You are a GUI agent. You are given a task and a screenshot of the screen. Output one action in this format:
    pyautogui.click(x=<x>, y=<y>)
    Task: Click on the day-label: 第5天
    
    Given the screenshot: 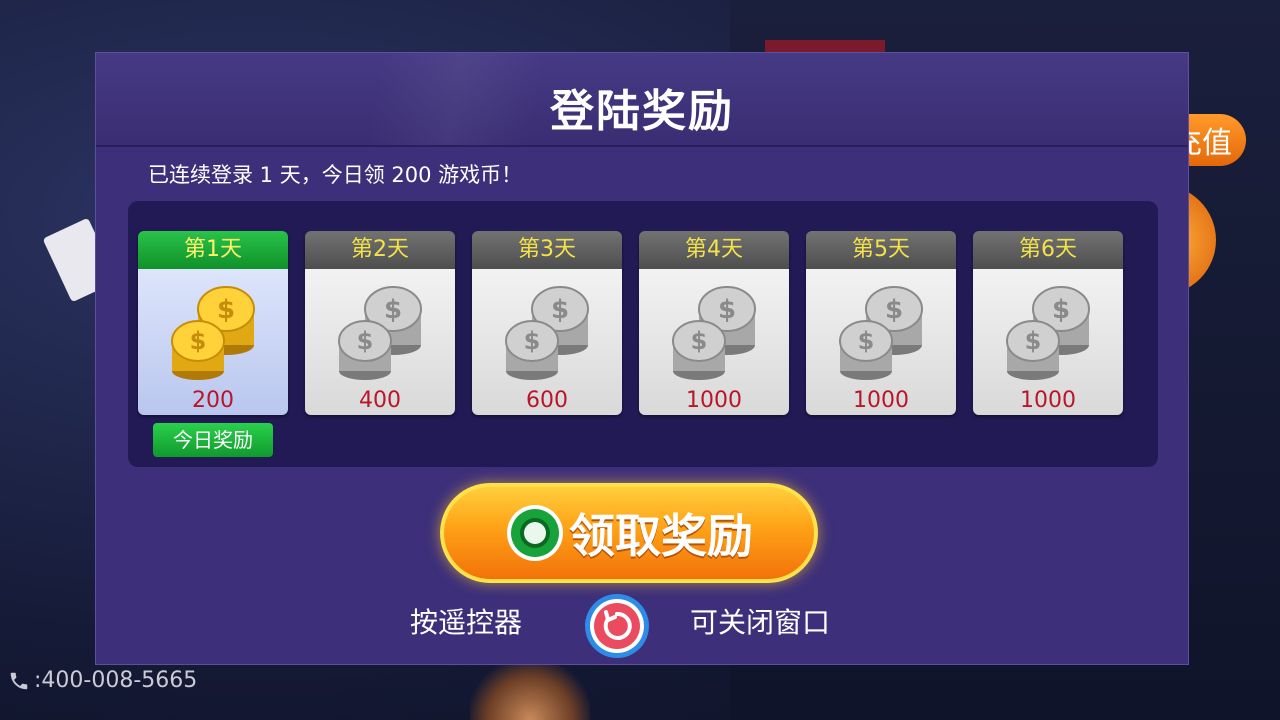 What is the action you would take?
    pyautogui.click(x=881, y=250)
    